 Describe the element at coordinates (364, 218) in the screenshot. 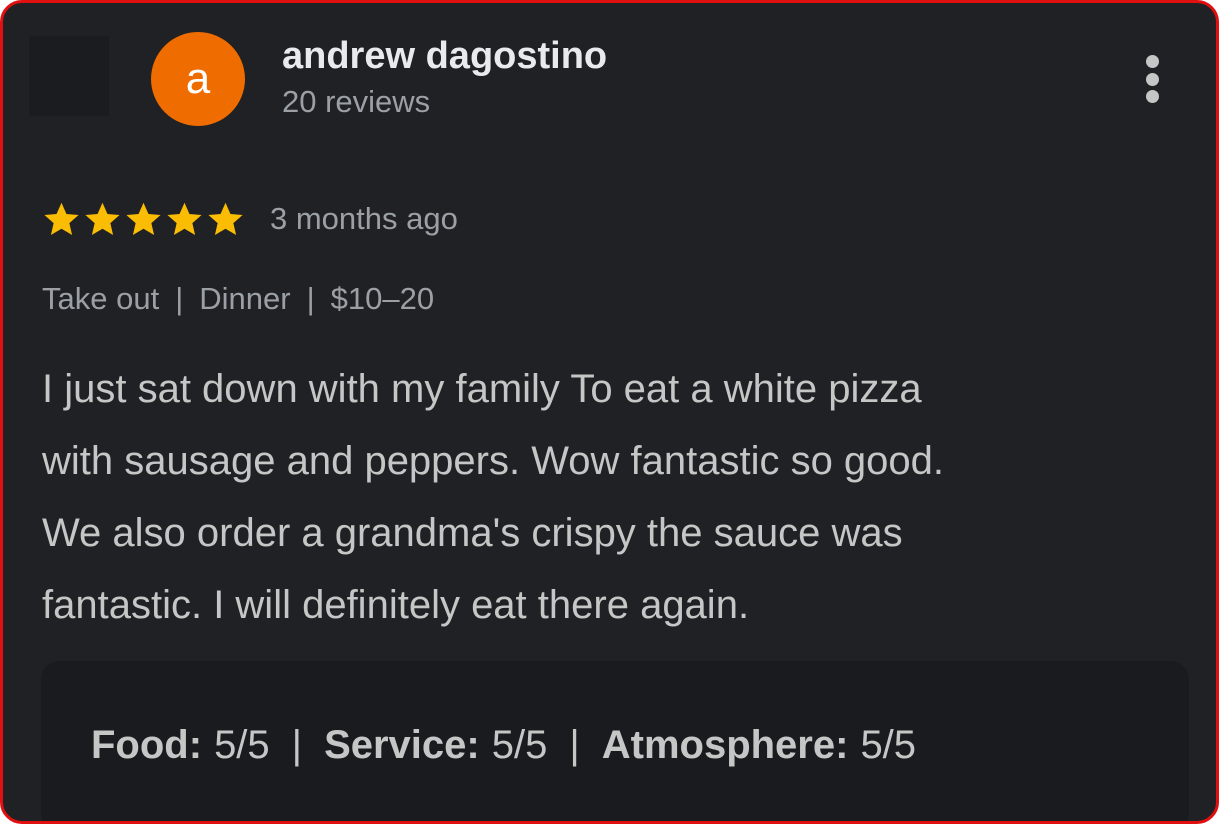

I see `review-time: 3 months ago` at that location.